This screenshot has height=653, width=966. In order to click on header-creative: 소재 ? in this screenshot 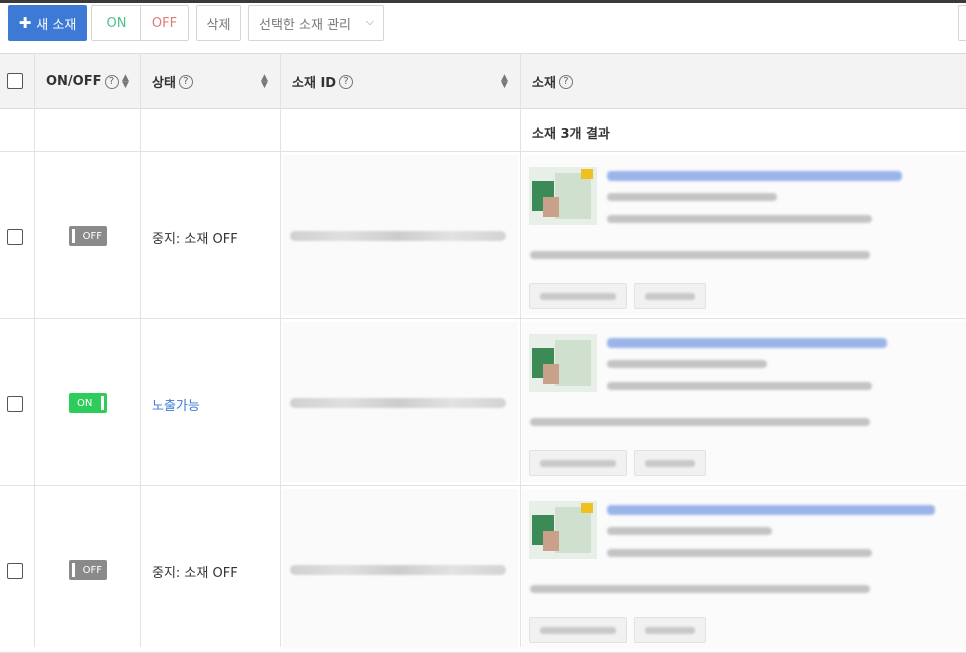, I will do `click(552, 81)`.